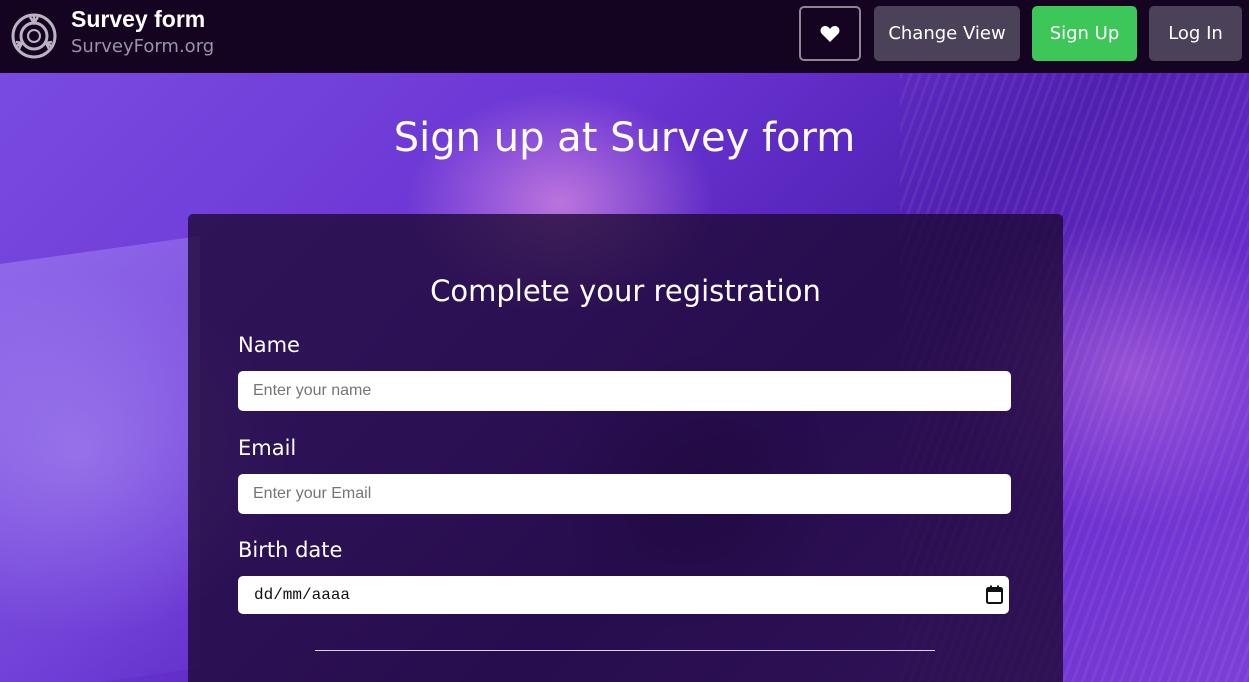 This screenshot has height=682, width=1249. Describe the element at coordinates (267, 448) in the screenshot. I see `email-label: Email` at that location.